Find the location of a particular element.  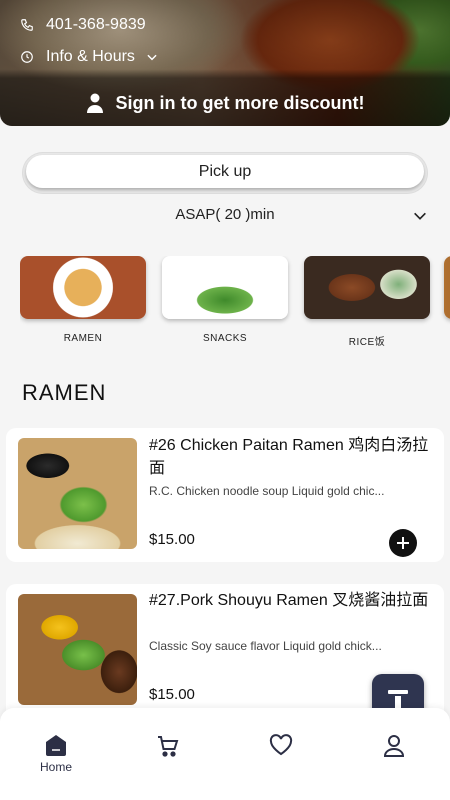

phone-number: 401-368-9839 is located at coordinates (96, 24).